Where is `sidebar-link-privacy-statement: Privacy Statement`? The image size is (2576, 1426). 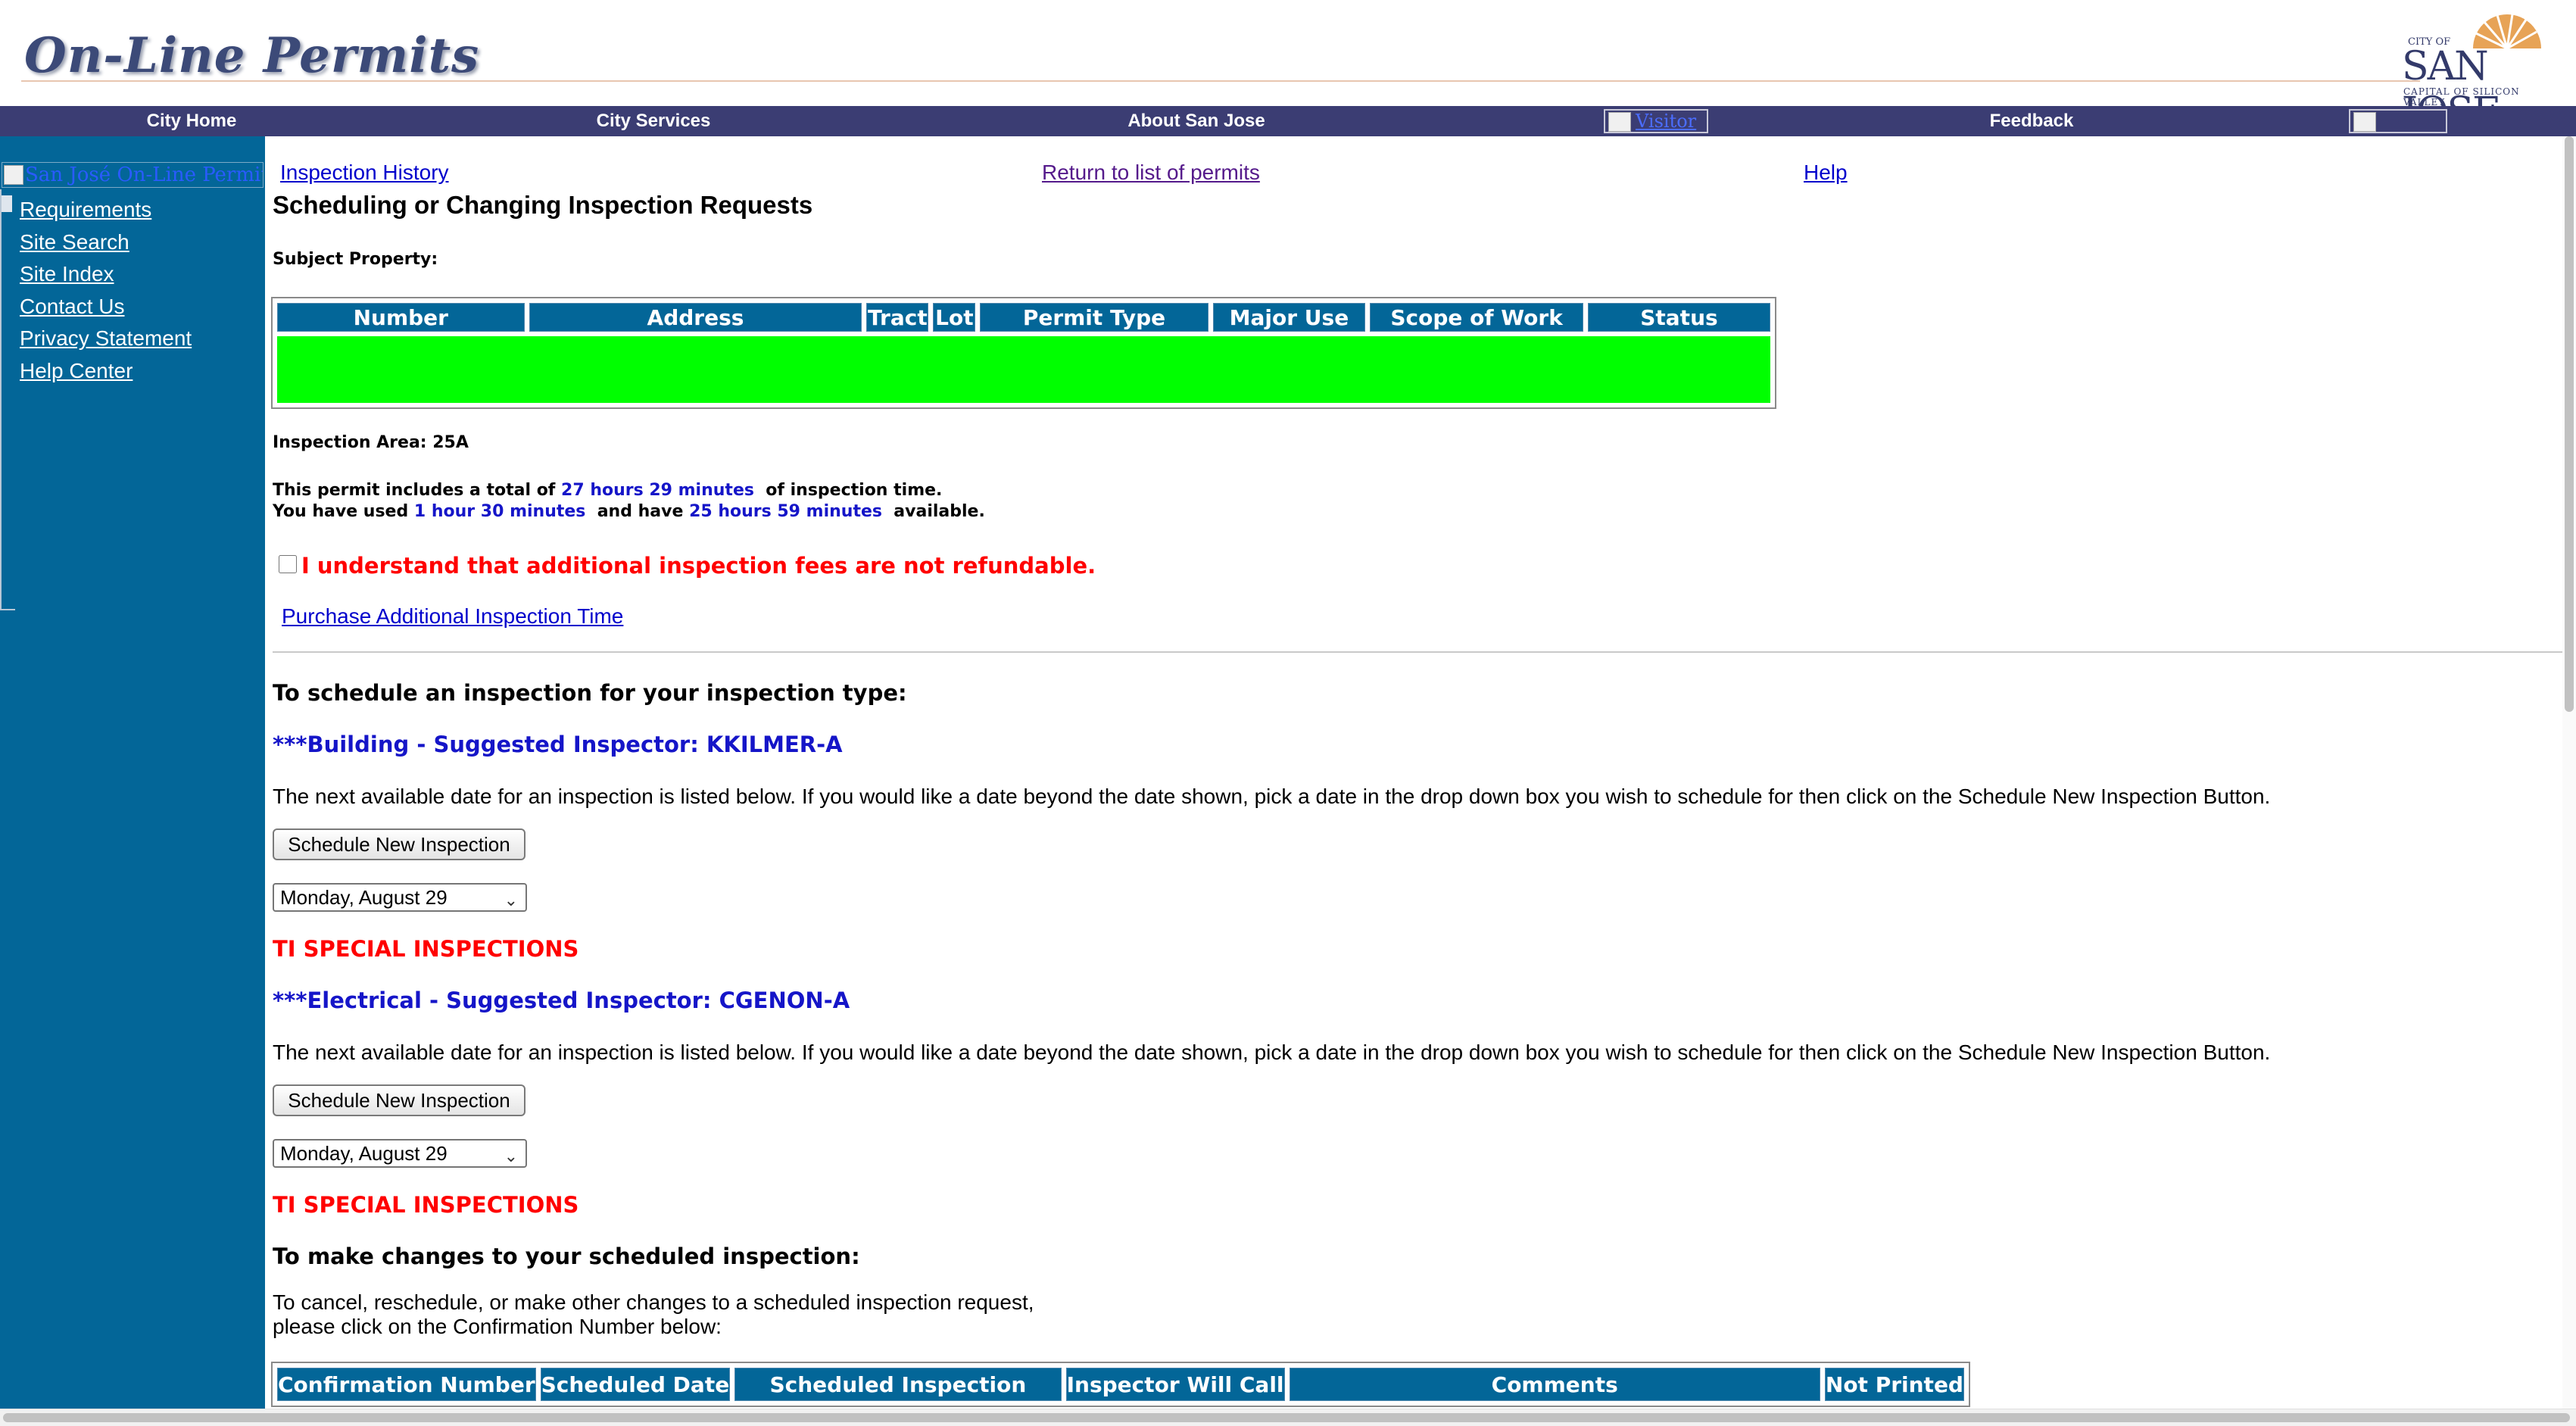
sidebar-link-privacy-statement: Privacy Statement is located at coordinates (106, 339).